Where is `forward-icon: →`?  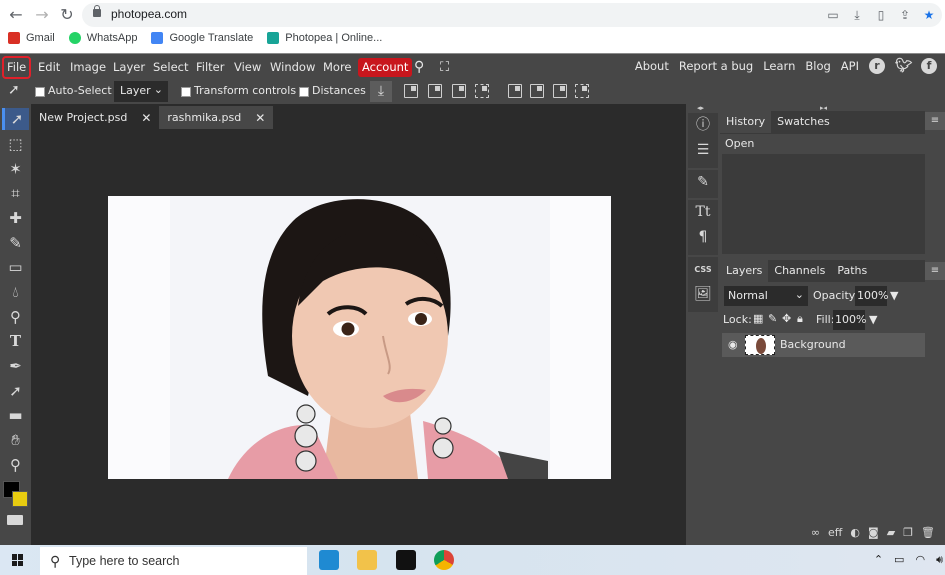
forward-icon: → is located at coordinates (42, 15).